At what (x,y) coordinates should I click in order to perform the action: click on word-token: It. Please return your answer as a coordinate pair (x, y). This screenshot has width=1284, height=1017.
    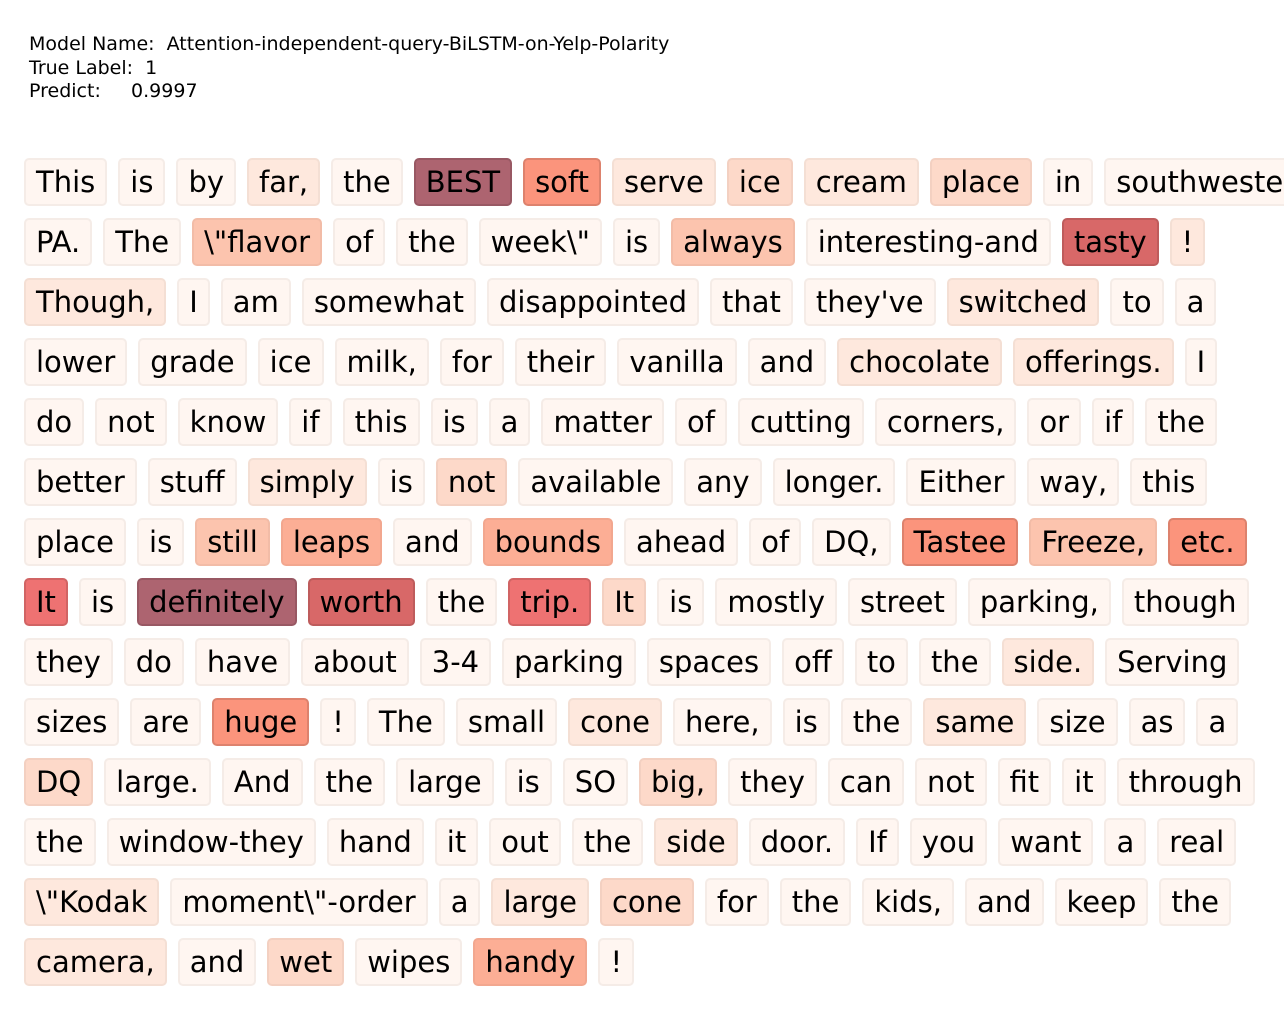
    Looking at the image, I should click on (624, 602).